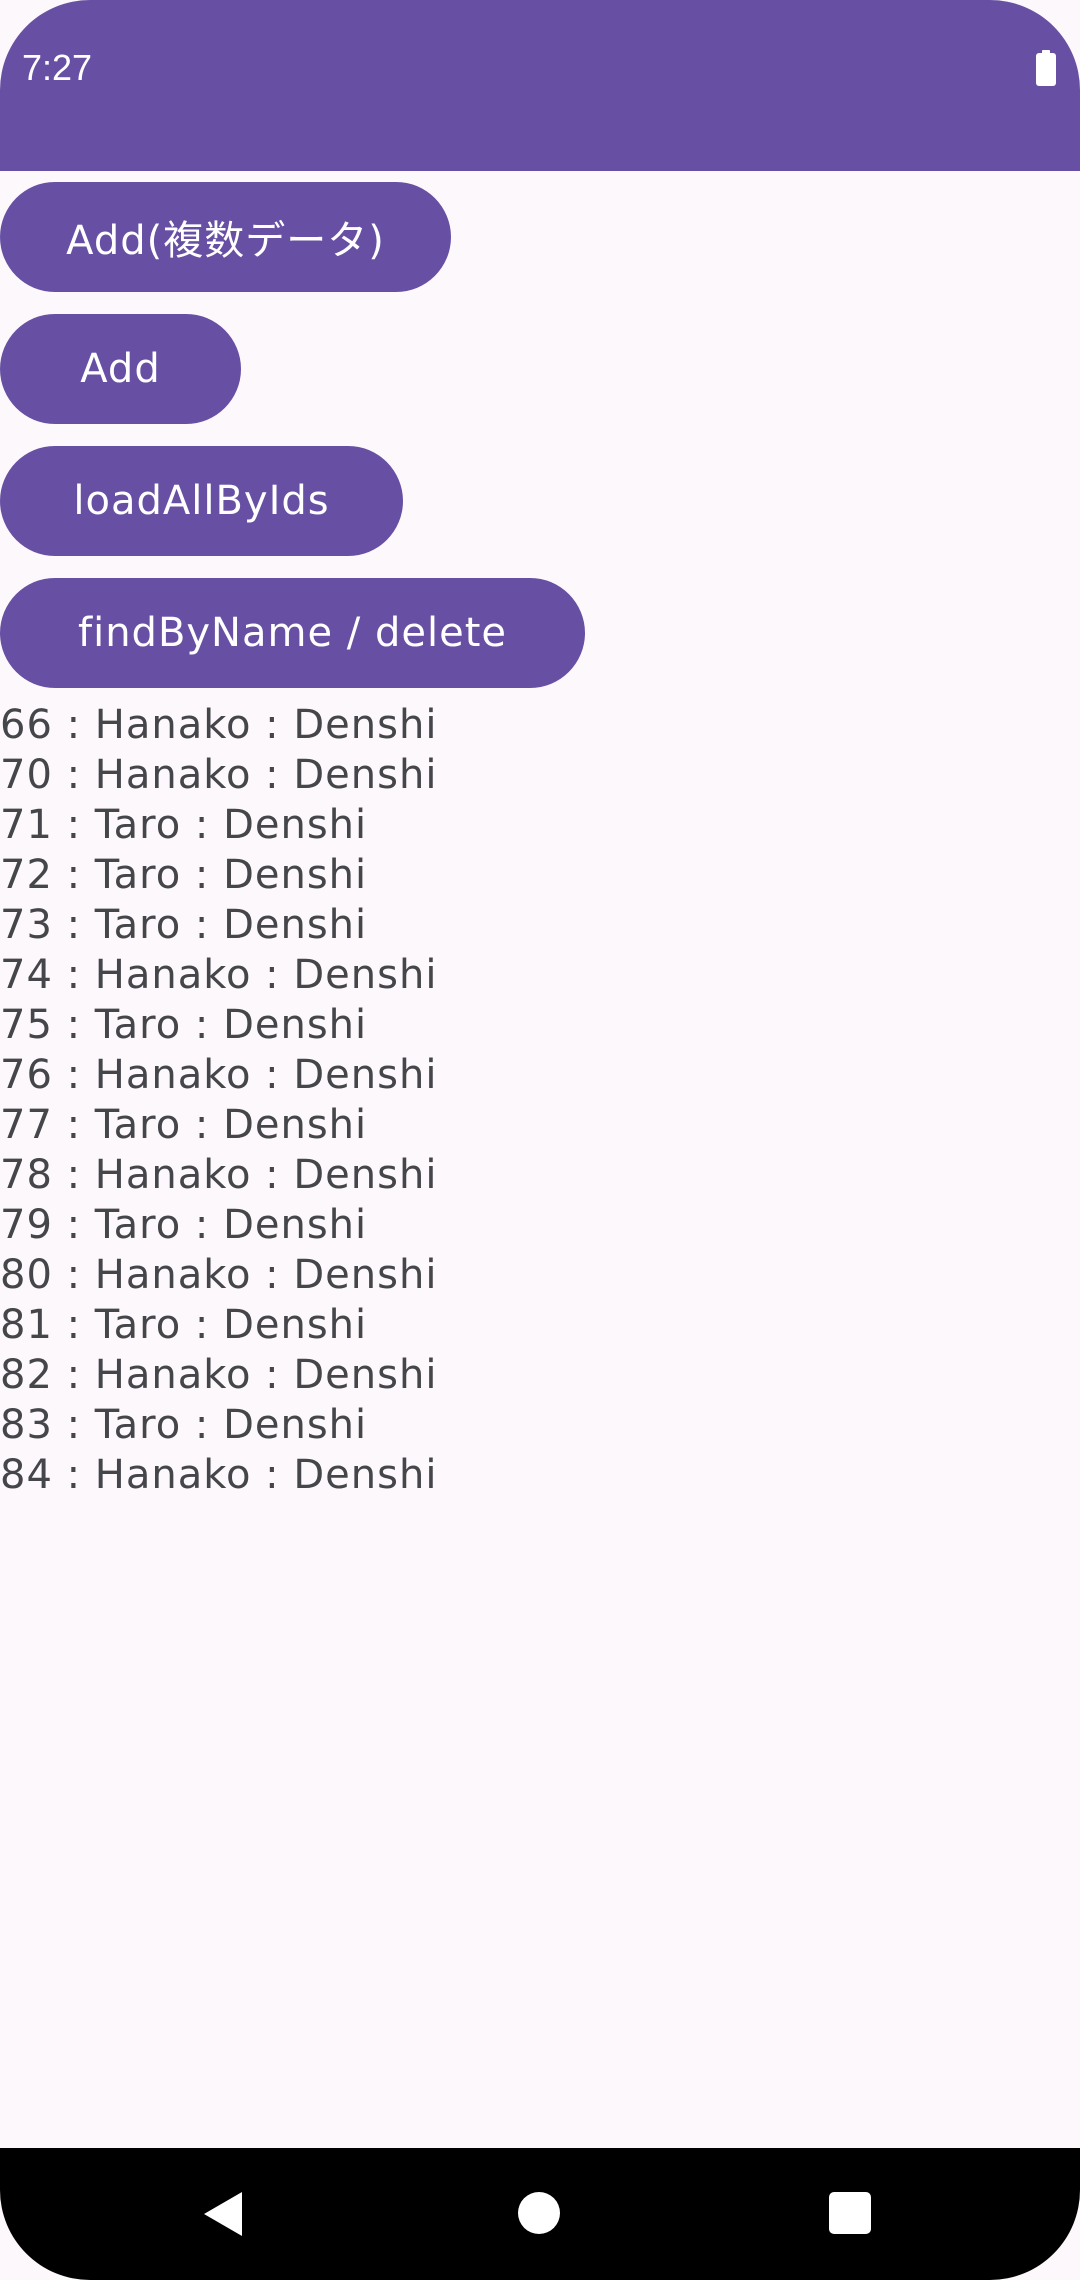 This screenshot has width=1080, height=2280. What do you see at coordinates (120, 369) in the screenshot?
I see `add-button: Add` at bounding box center [120, 369].